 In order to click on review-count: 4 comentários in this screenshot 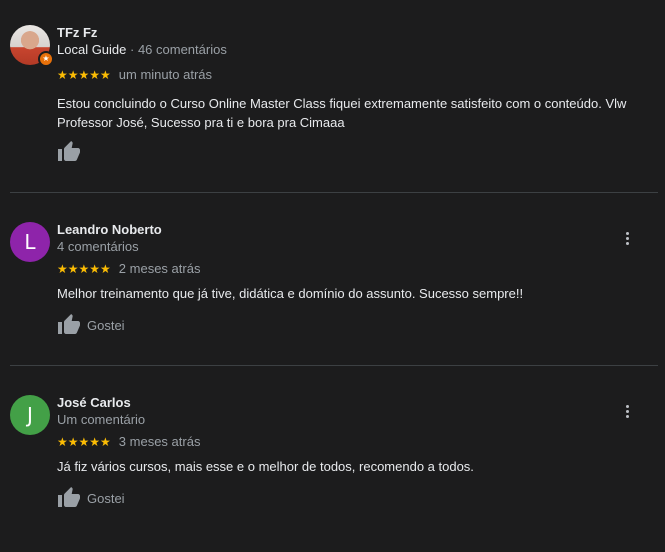, I will do `click(98, 246)`.